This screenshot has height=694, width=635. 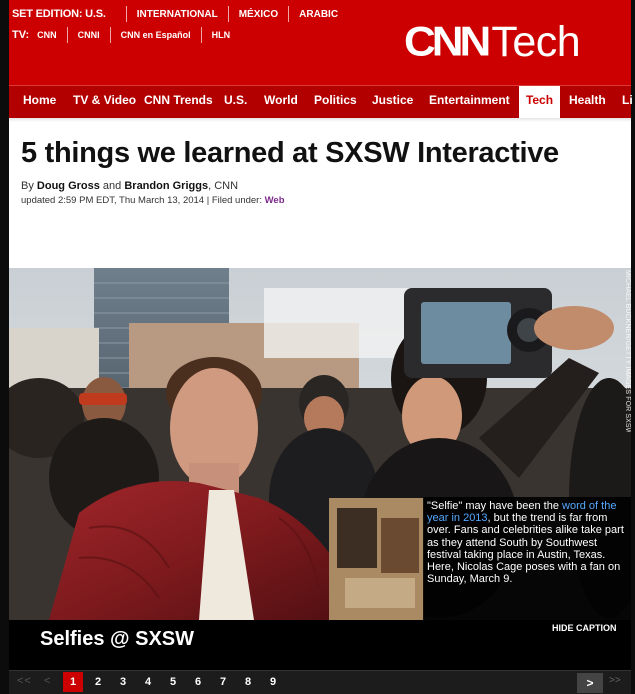 I want to click on nav-item-entertainment: Entertainment, so click(x=469, y=102).